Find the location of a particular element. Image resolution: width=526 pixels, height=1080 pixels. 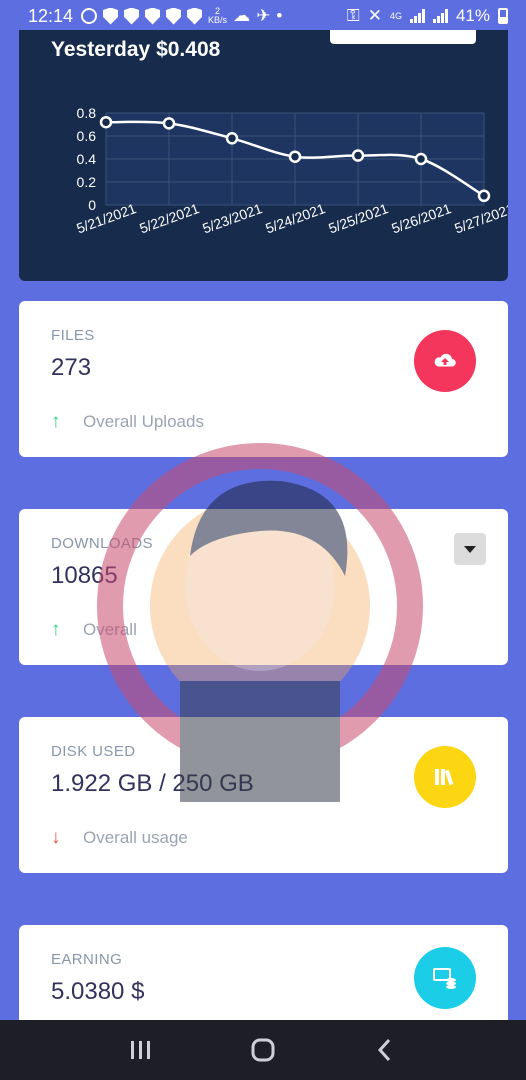

downloads-footer-text: Overall is located at coordinates (110, 629).